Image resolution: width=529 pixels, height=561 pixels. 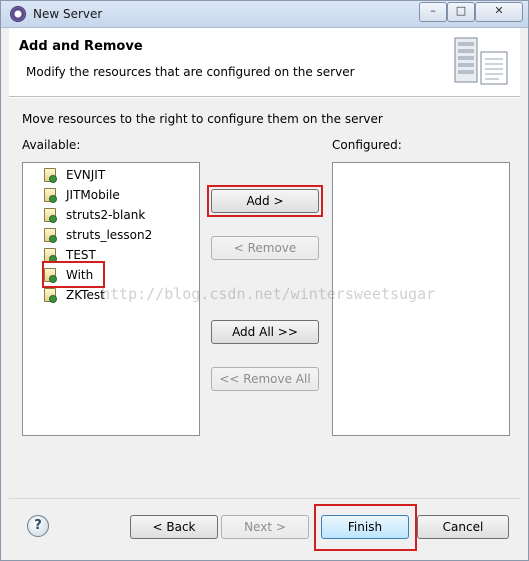 I want to click on close-button: ✕, so click(x=499, y=12).